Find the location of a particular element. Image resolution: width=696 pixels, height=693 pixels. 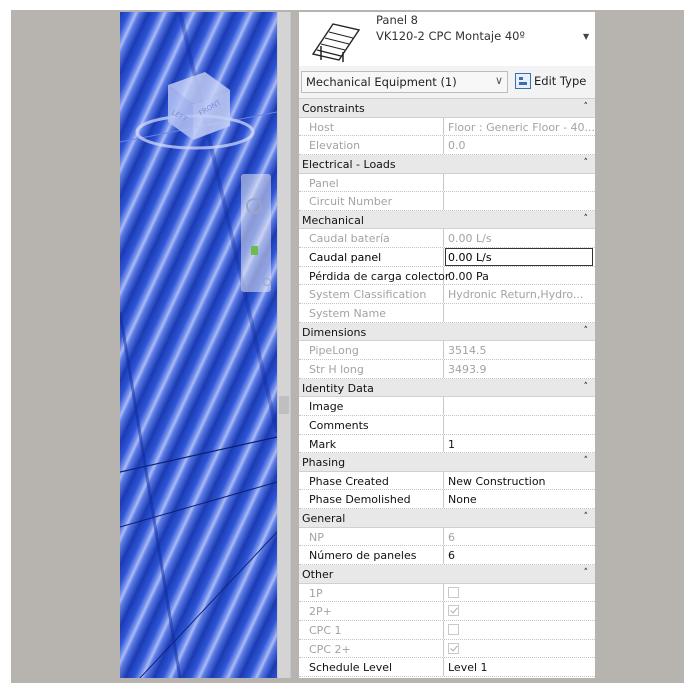

section-header-constraints: Constraints ˄ is located at coordinates (447, 108).